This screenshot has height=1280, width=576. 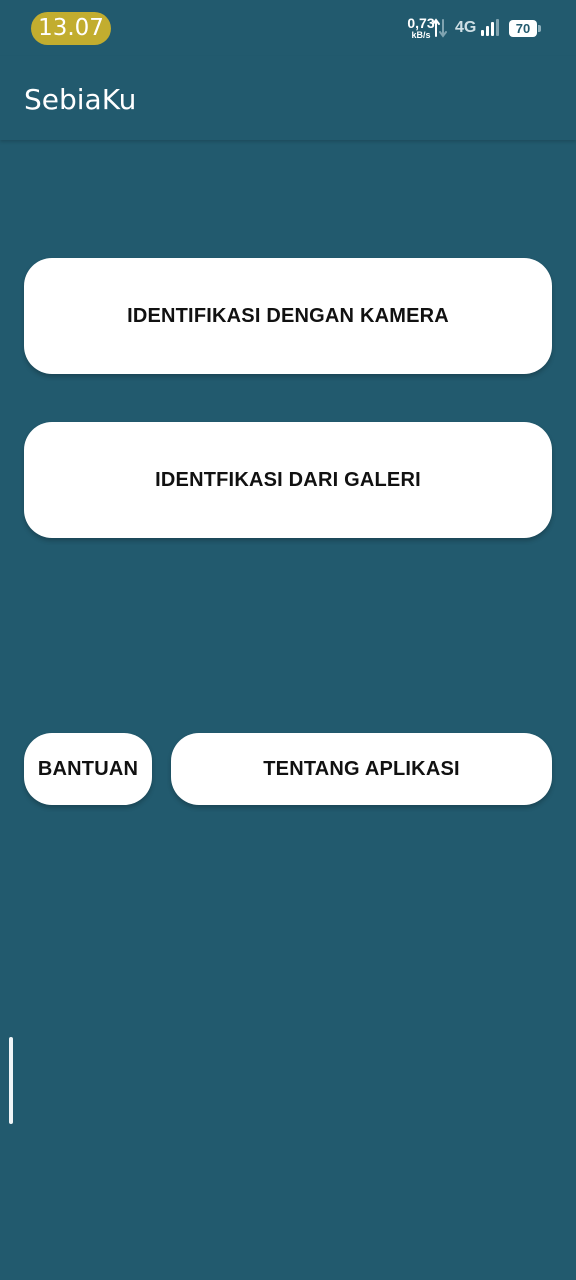 What do you see at coordinates (439, 28) in the screenshot?
I see `data-arrows-icon` at bounding box center [439, 28].